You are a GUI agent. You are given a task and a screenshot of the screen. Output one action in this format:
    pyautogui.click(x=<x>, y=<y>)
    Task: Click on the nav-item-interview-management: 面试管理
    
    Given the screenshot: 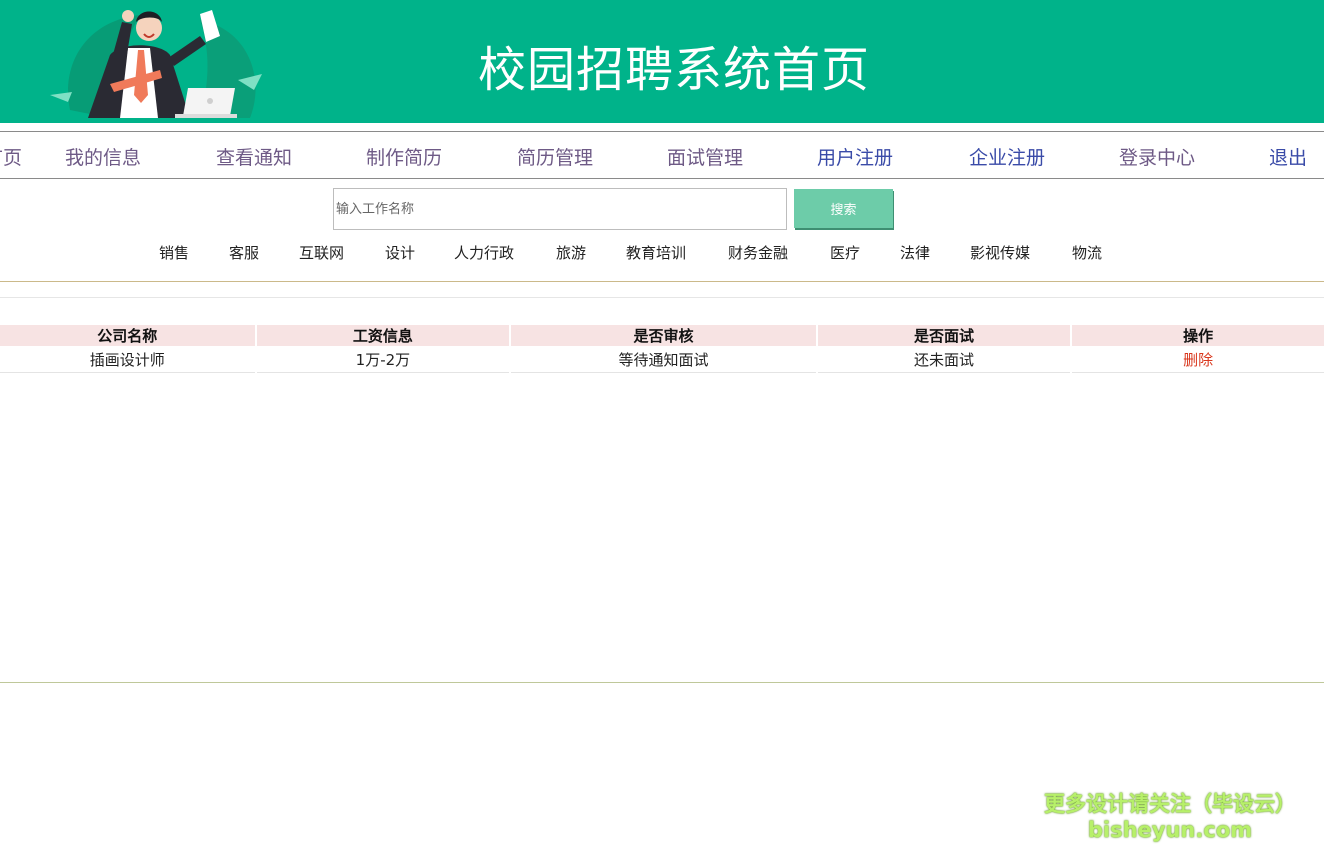 What is the action you would take?
    pyautogui.click(x=705, y=156)
    